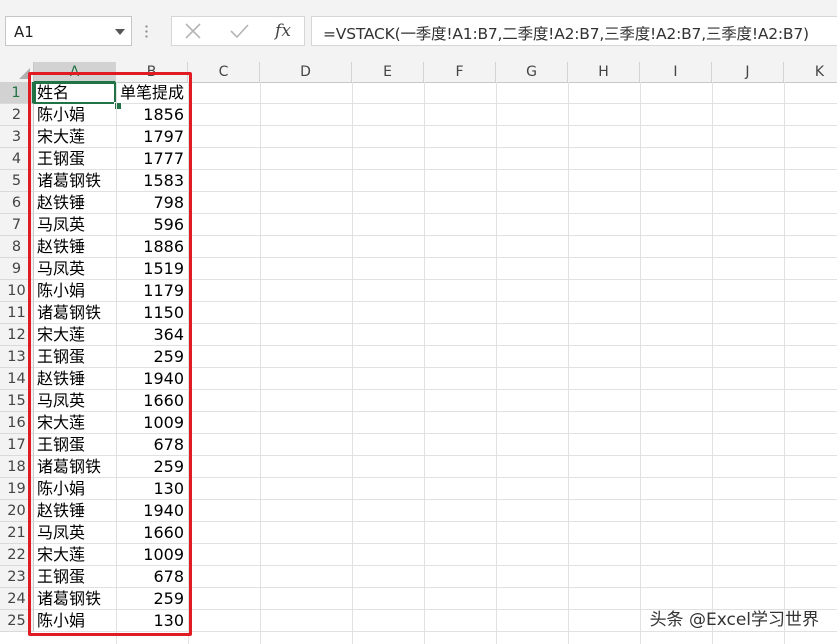 This screenshot has width=837, height=644. I want to click on column-header-h: H, so click(604, 72).